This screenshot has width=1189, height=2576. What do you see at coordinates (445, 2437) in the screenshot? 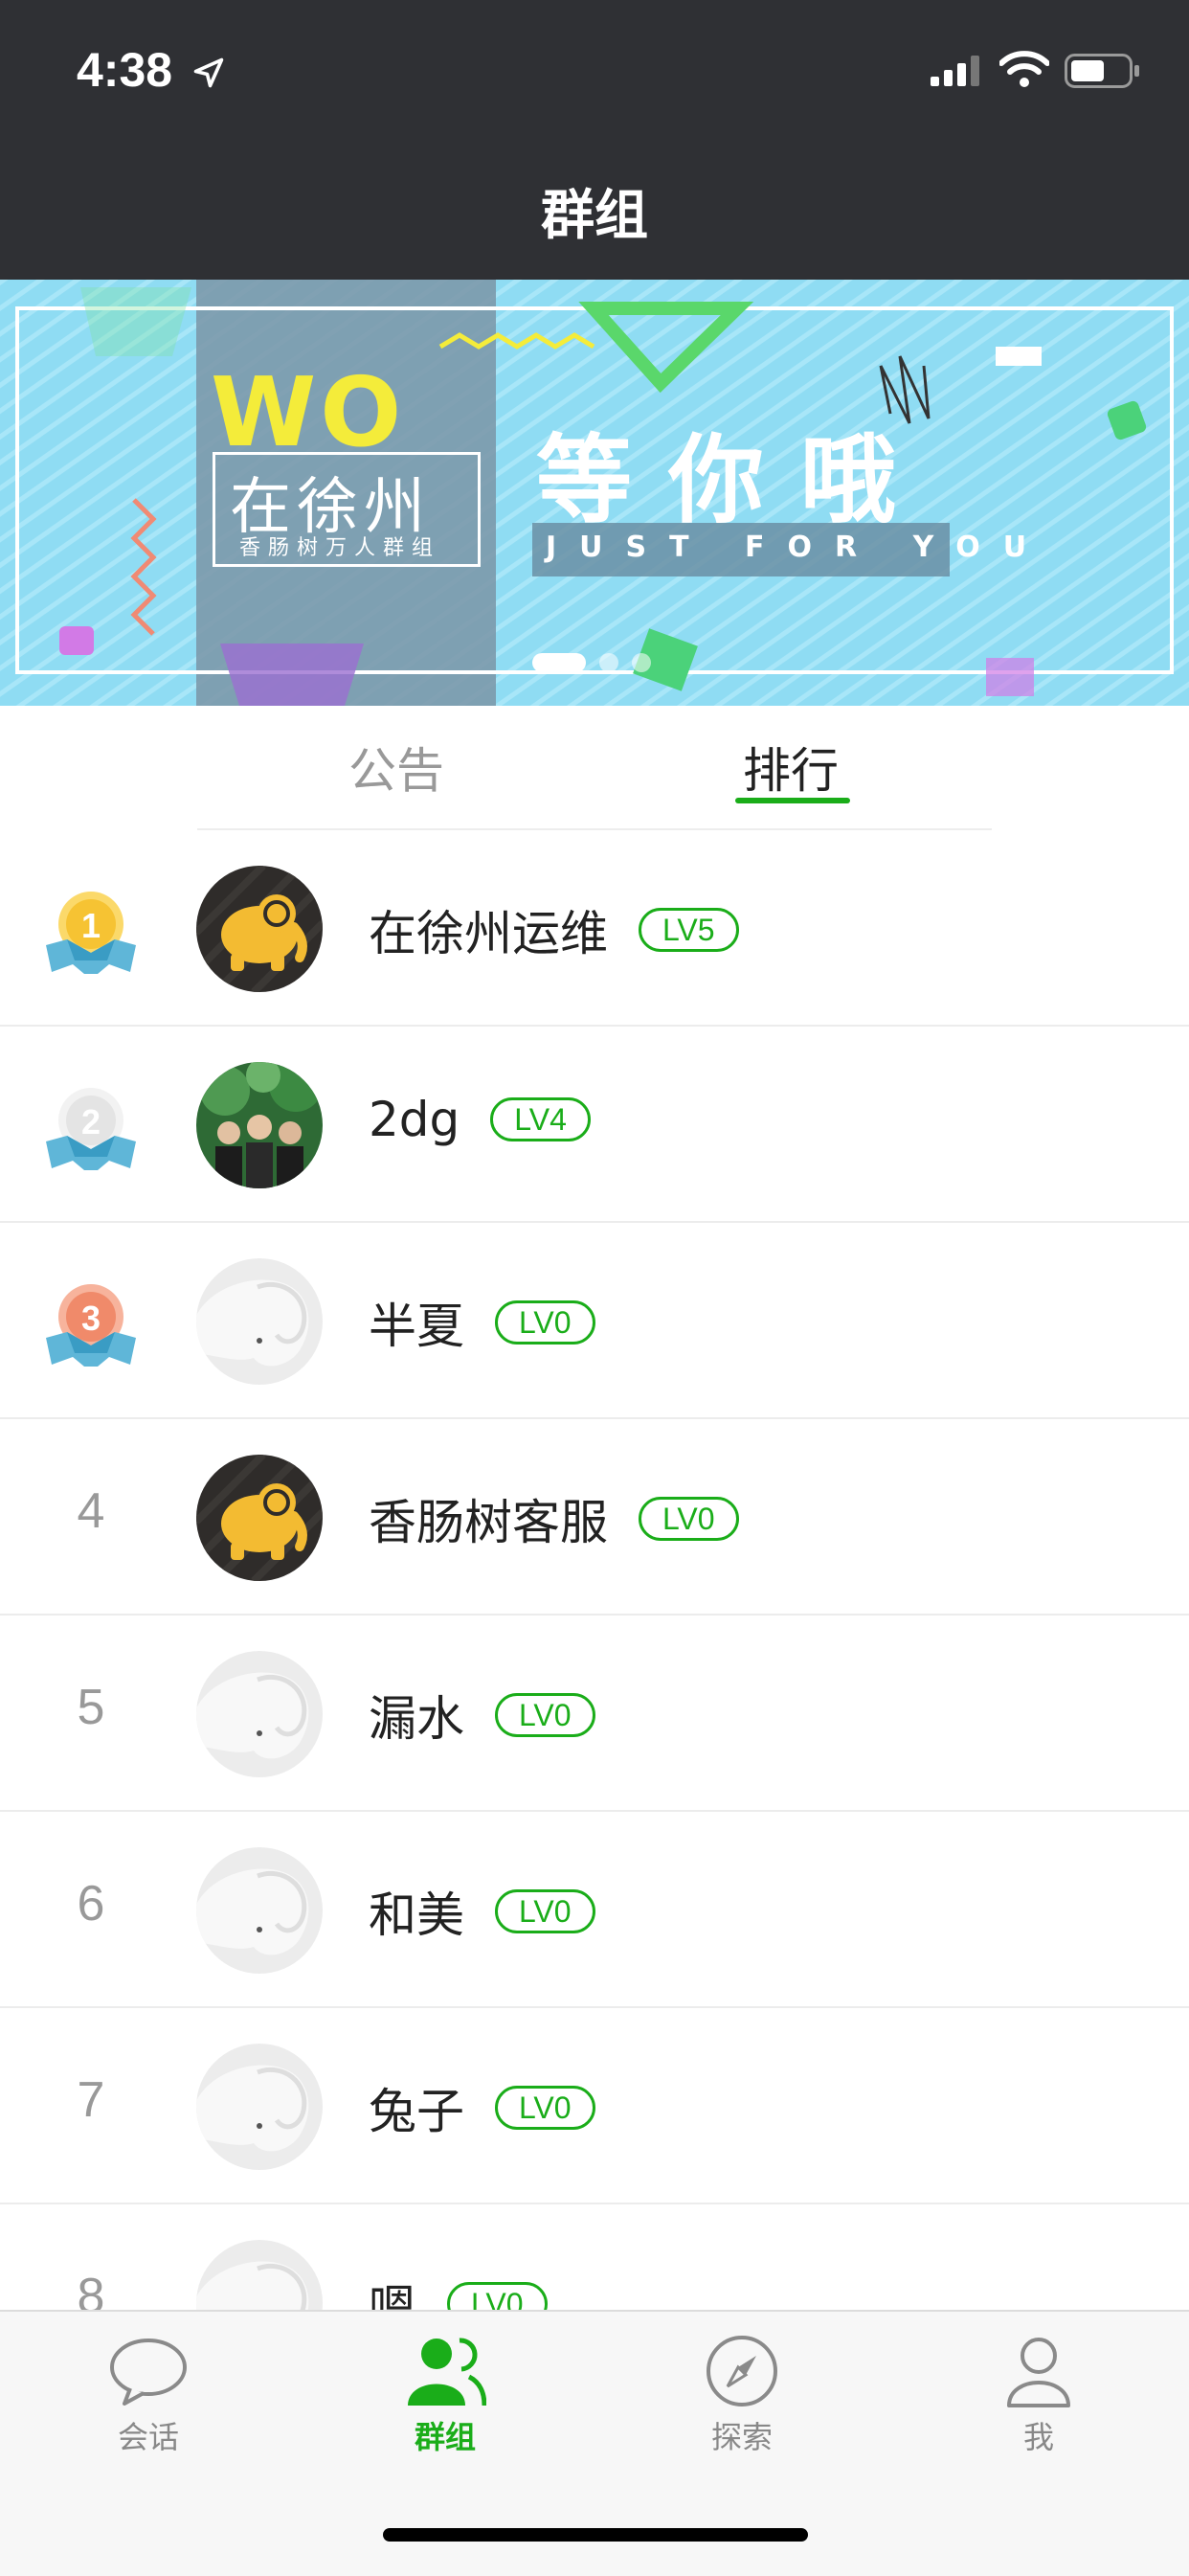
I see `tabbar-label-group: 群组` at bounding box center [445, 2437].